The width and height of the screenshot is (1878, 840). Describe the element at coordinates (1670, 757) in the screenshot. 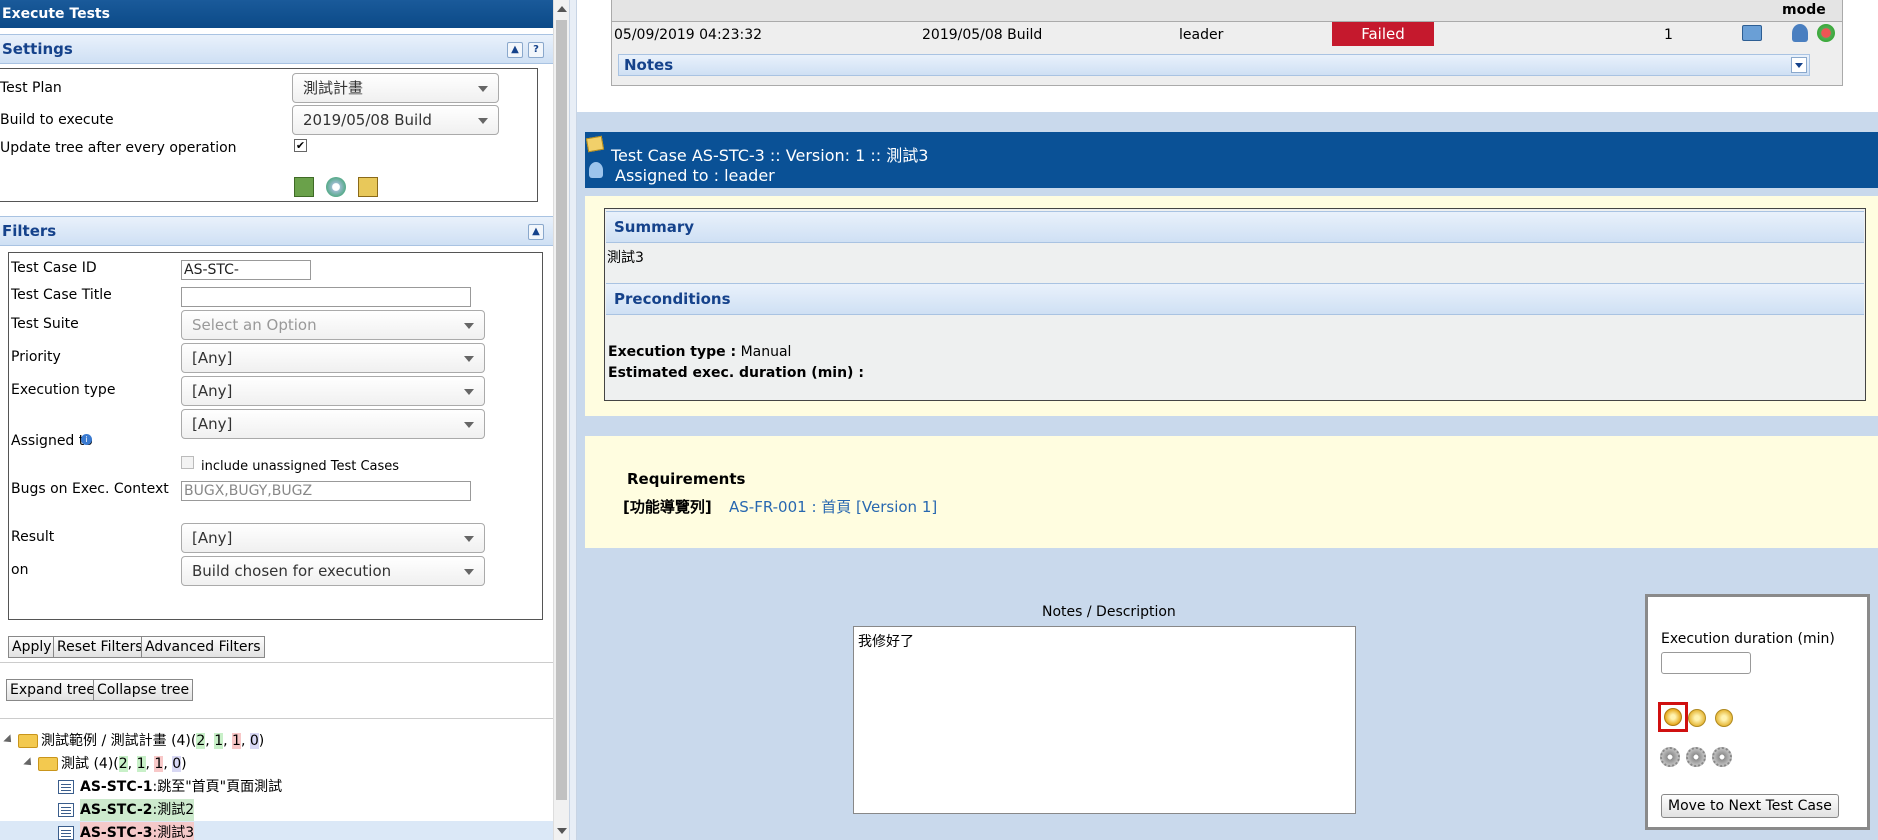

I see `pass-and-next-gear-icon` at that location.